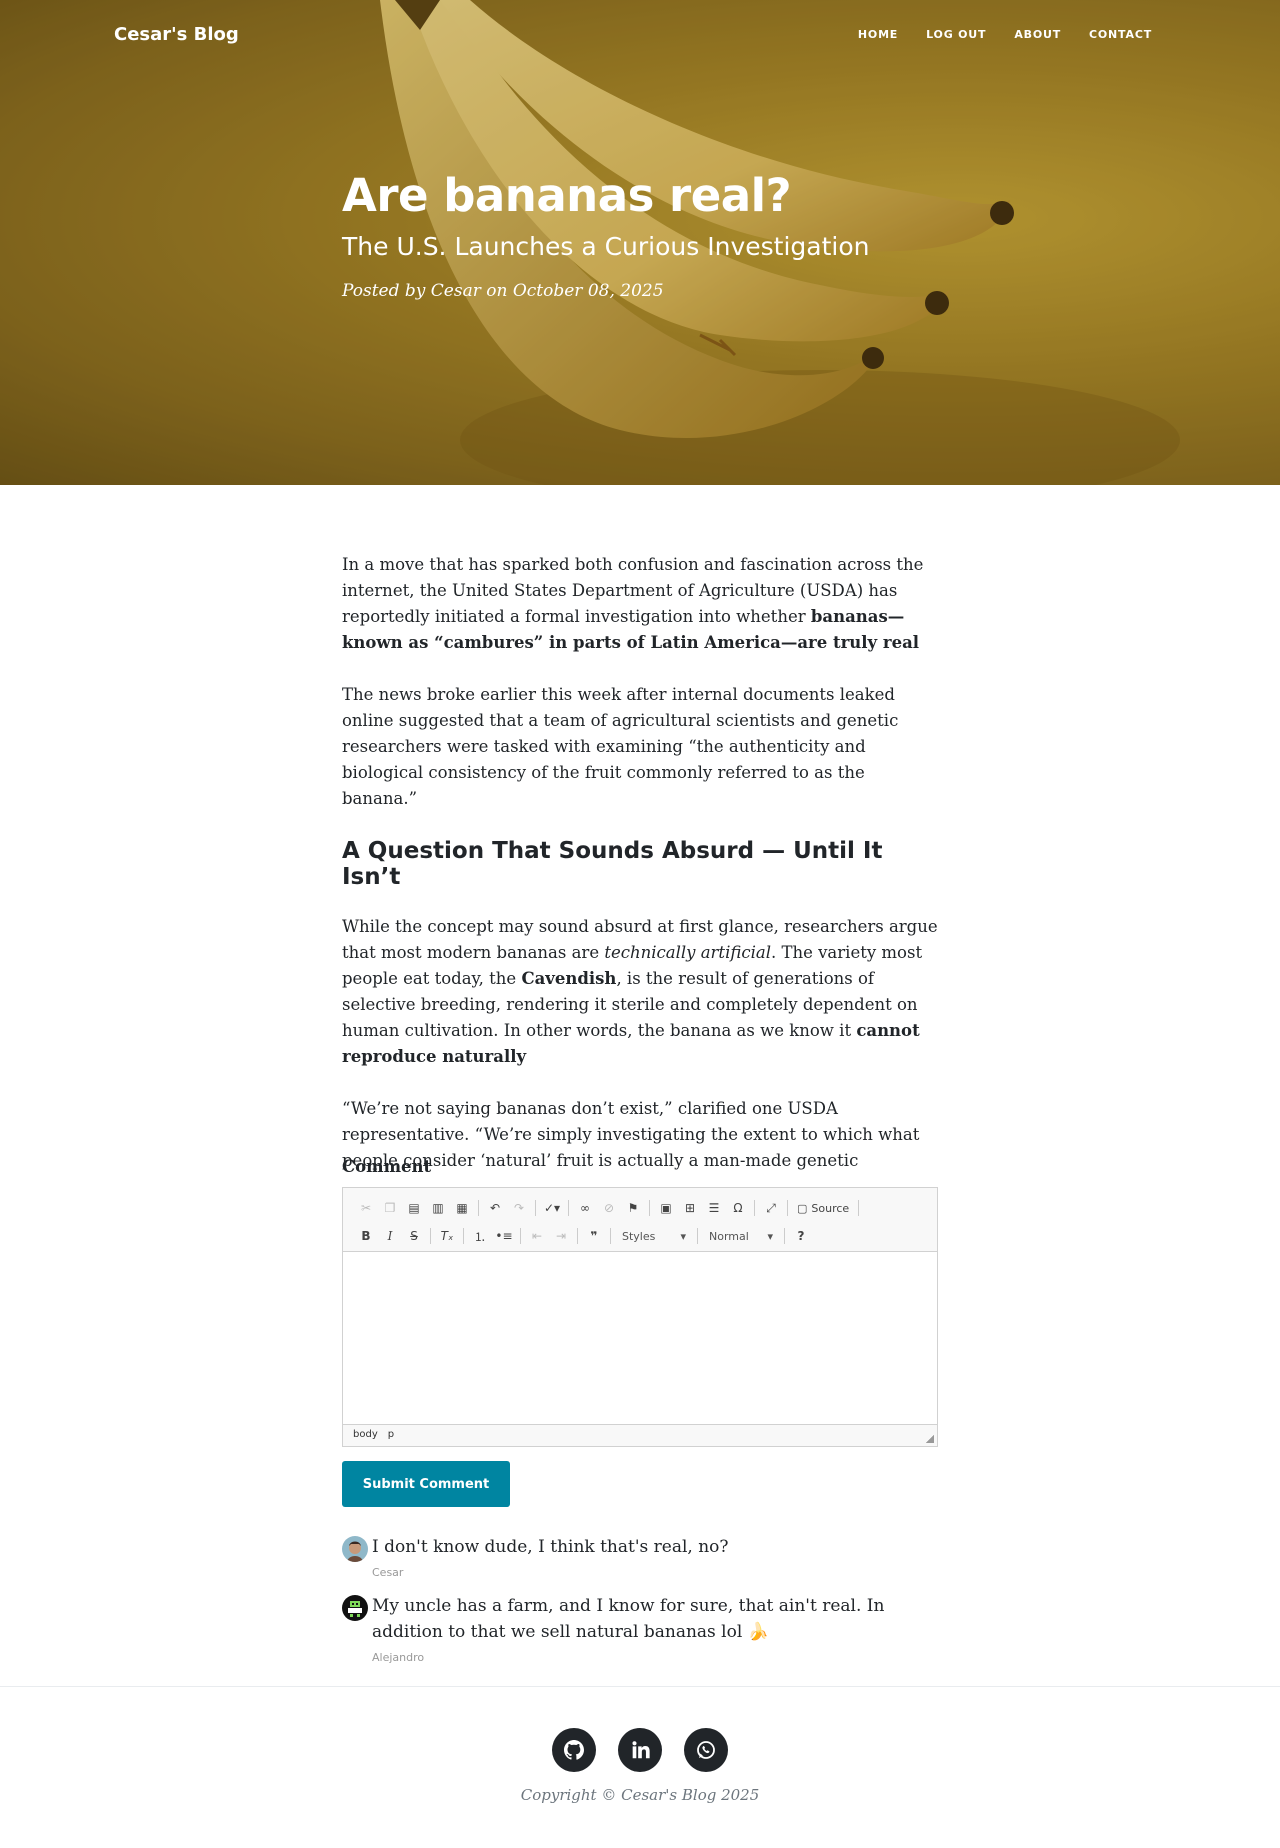 Image resolution: width=1280 pixels, height=1848 pixels. I want to click on format-dropdown: Normal ▾, so click(741, 1236).